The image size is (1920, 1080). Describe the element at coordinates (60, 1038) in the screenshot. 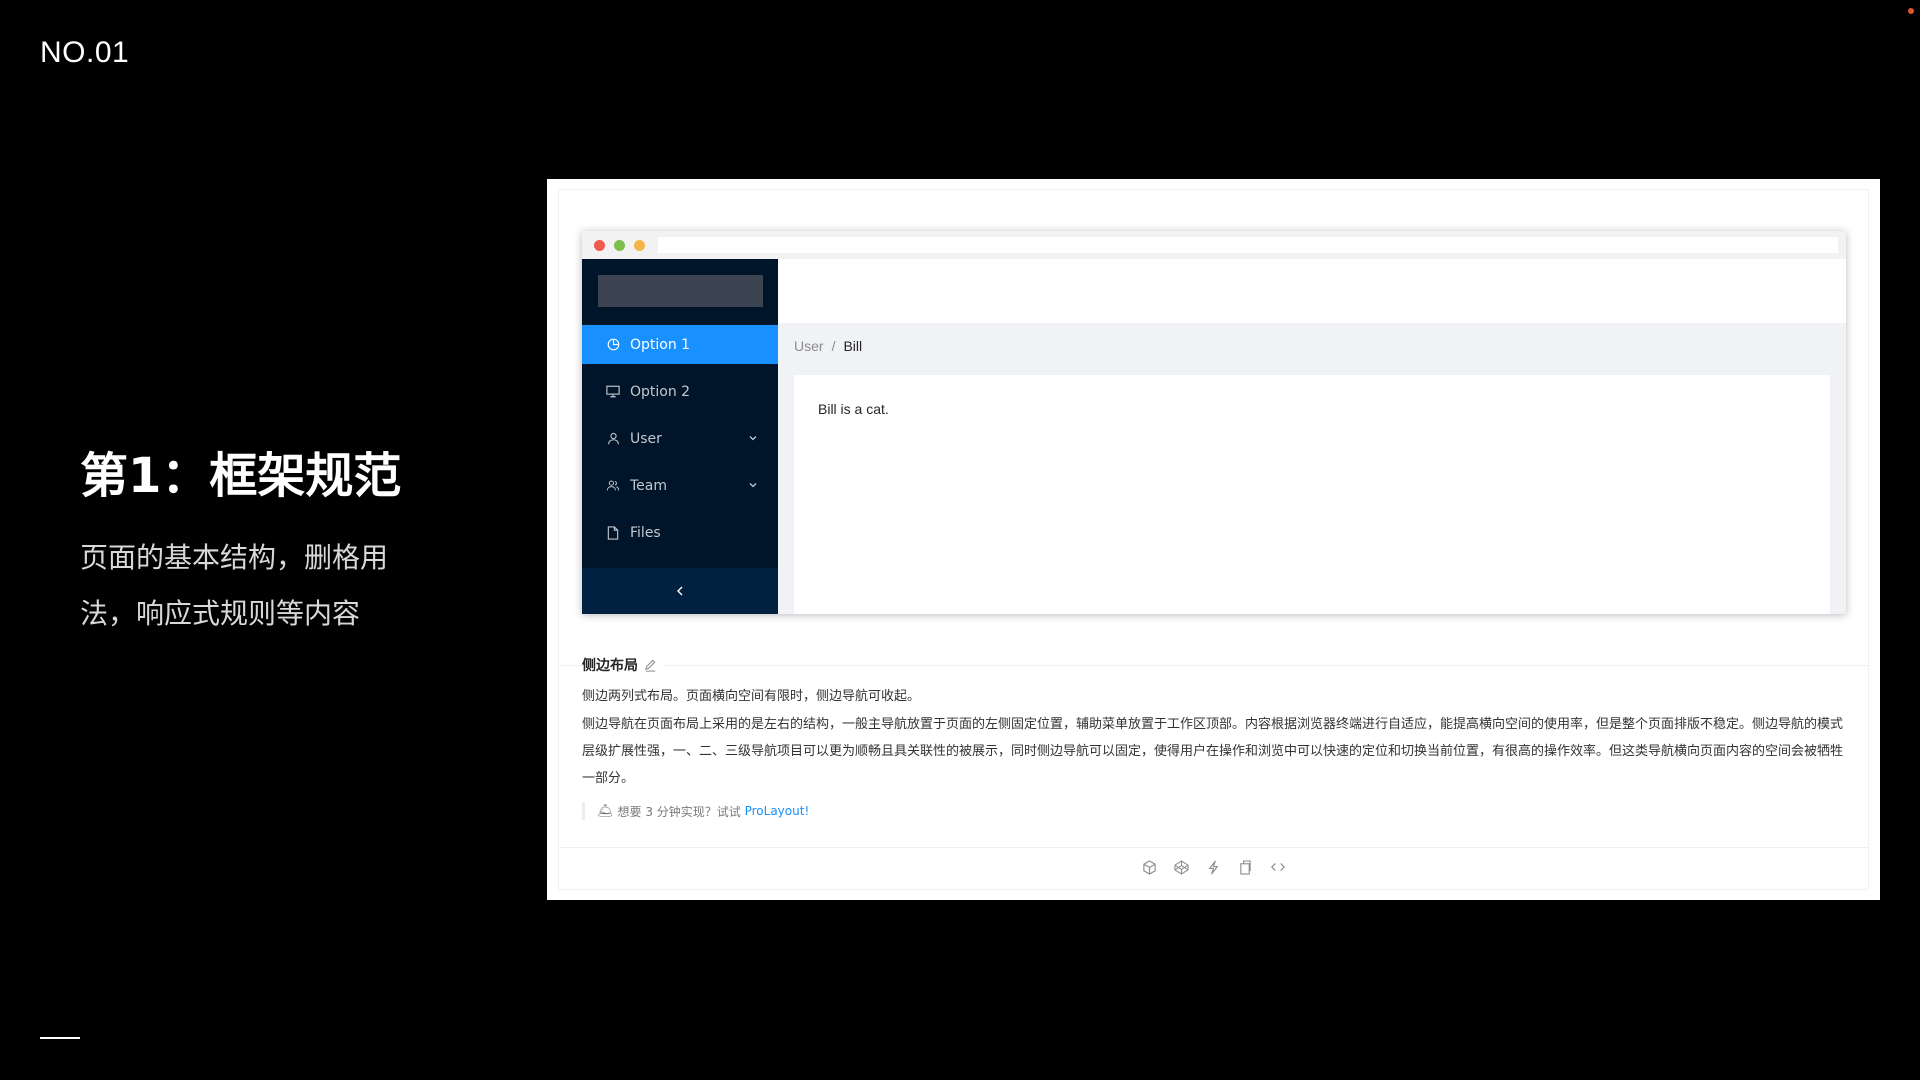

I see `slide-footer-line` at that location.